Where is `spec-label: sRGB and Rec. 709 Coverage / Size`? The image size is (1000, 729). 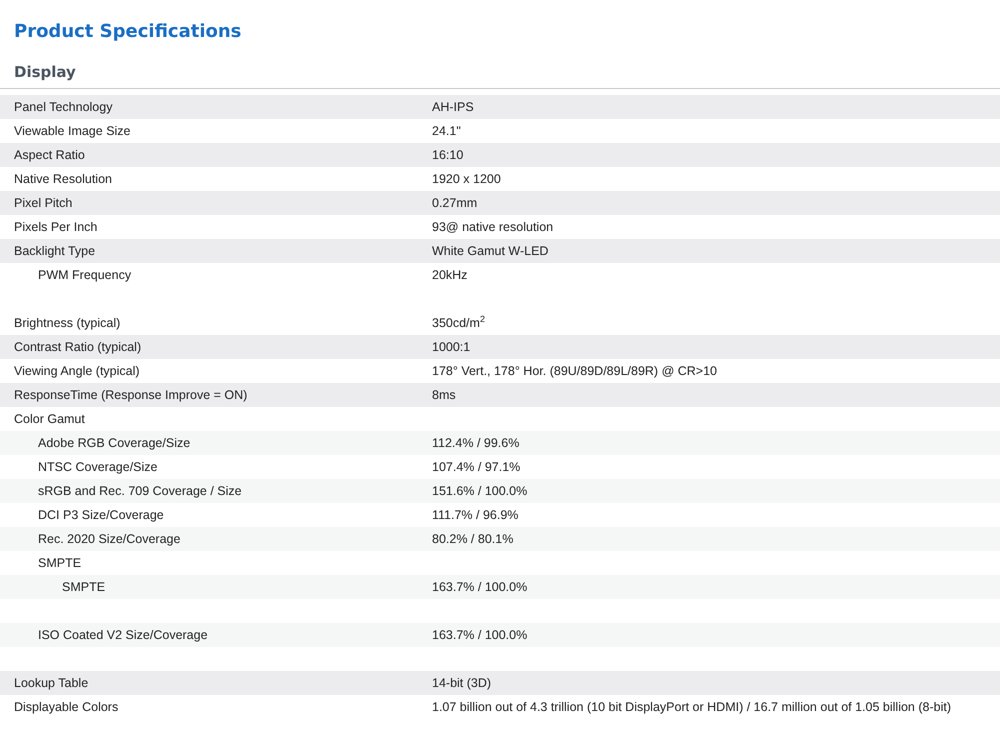 spec-label: sRGB and Rec. 709 Coverage / Size is located at coordinates (140, 491).